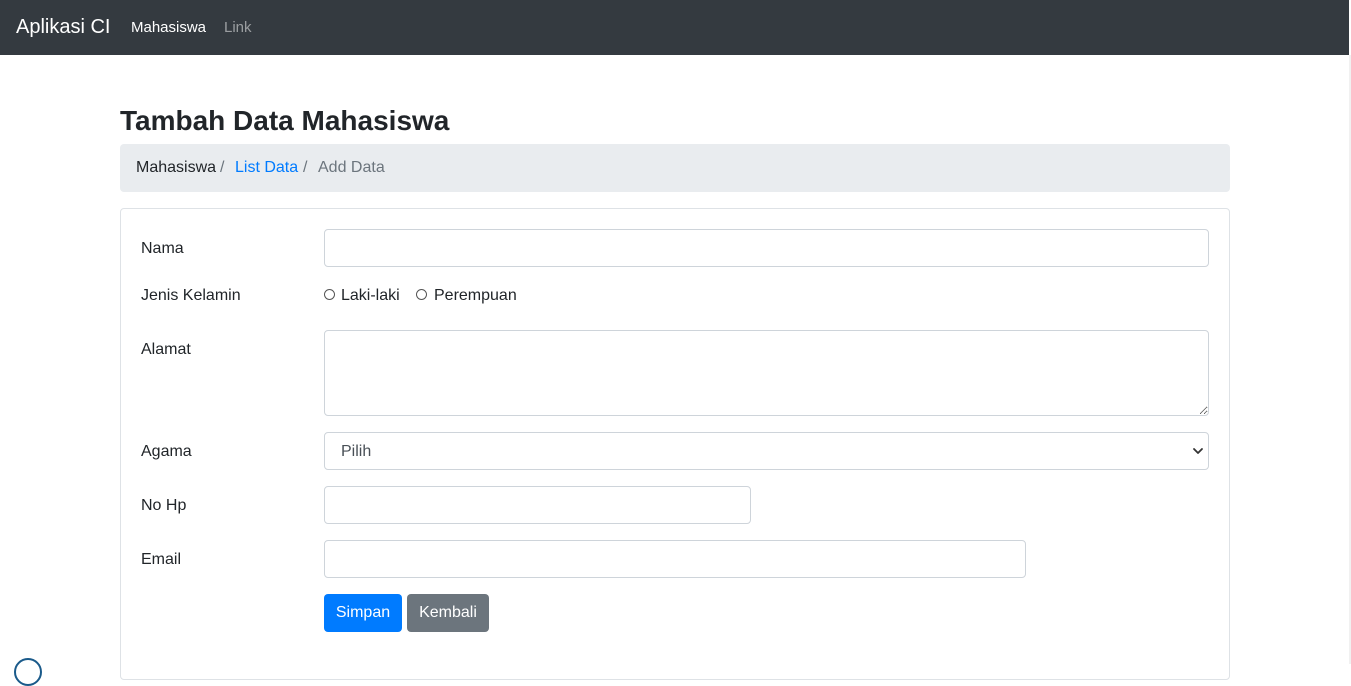  Describe the element at coordinates (166, 349) in the screenshot. I see `alamat-label: Alamat` at that location.